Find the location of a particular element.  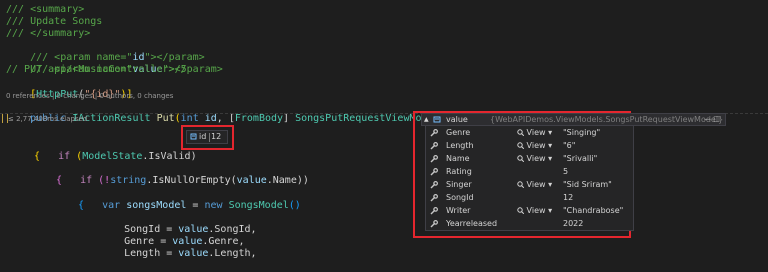

code-line: if (ModelState.IsValid) is located at coordinates (115, 150).